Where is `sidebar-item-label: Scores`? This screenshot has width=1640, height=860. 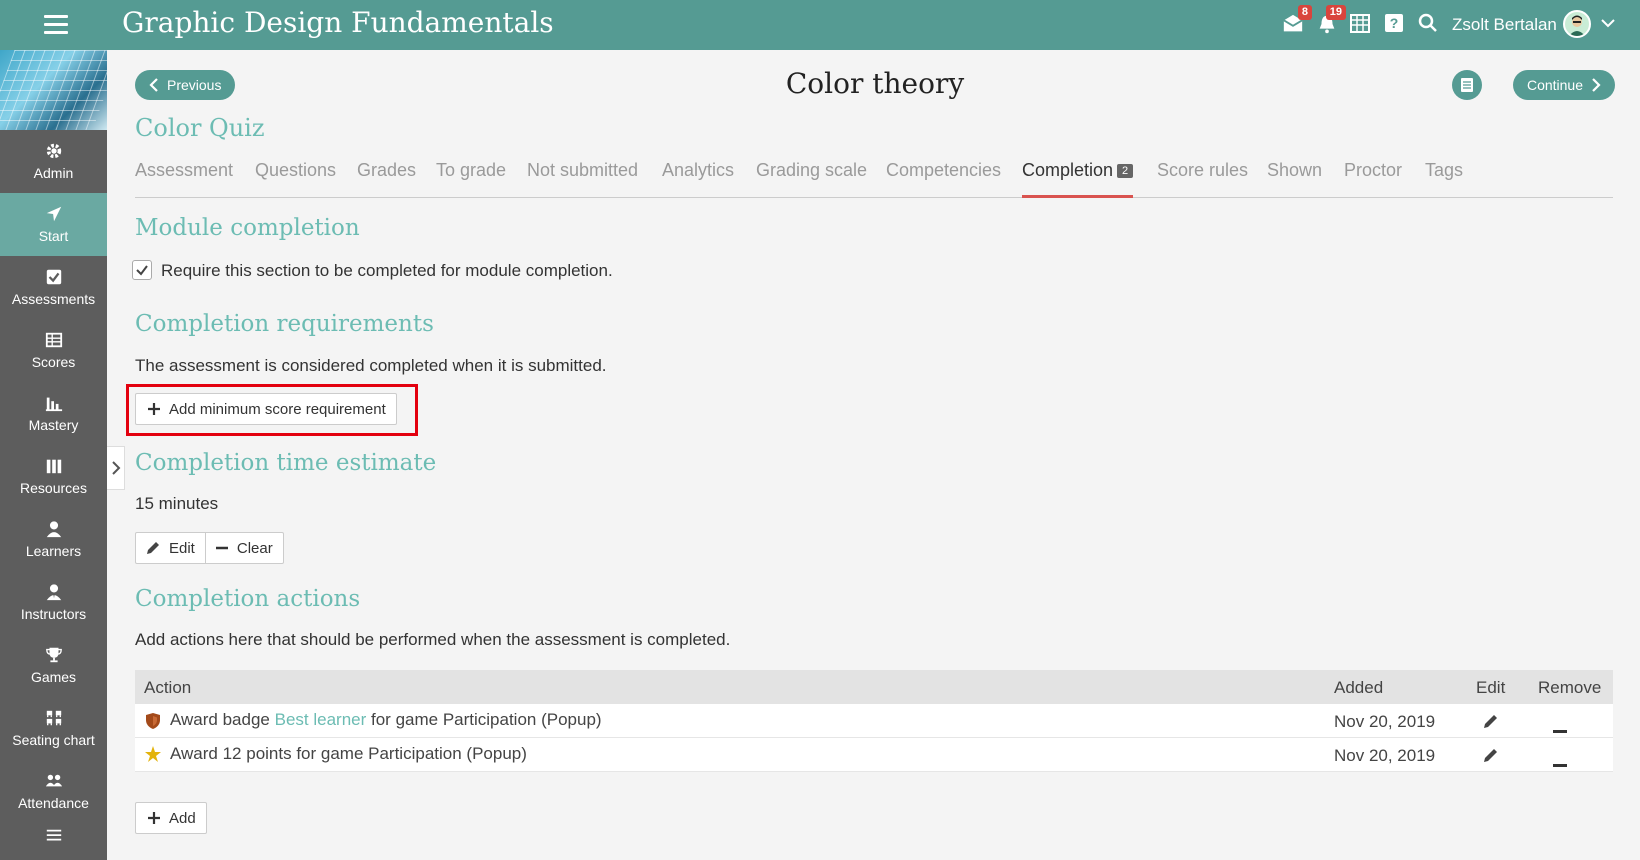
sidebar-item-label: Scores is located at coordinates (53, 362).